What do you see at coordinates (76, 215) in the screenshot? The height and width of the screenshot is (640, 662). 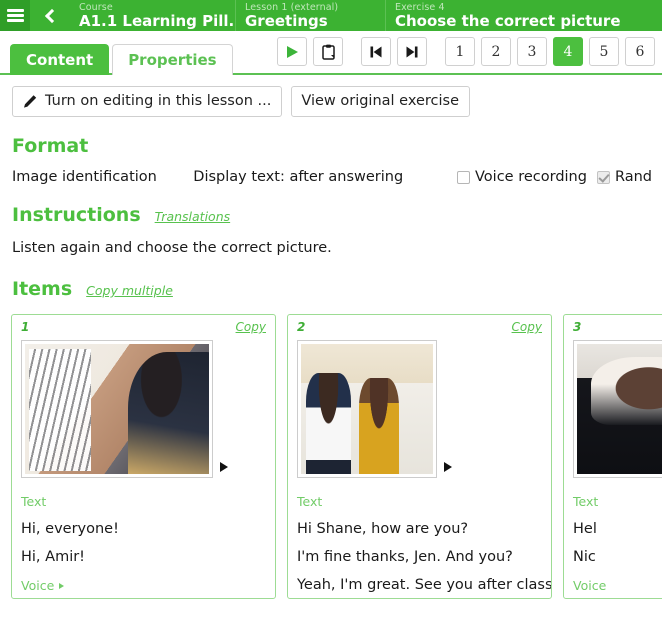 I see `instructions-heading-label: Instructions` at bounding box center [76, 215].